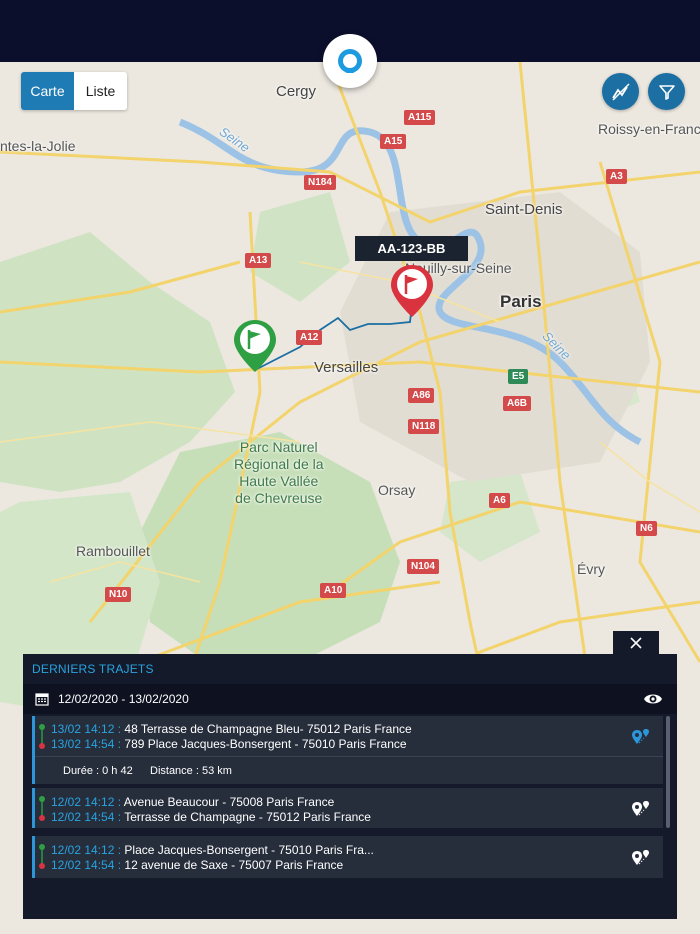 Image resolution: width=700 pixels, height=934 pixels. Describe the element at coordinates (350, 699) in the screenshot. I see `date-filter-row: 12/02/2020 - 13/02/2020` at that location.